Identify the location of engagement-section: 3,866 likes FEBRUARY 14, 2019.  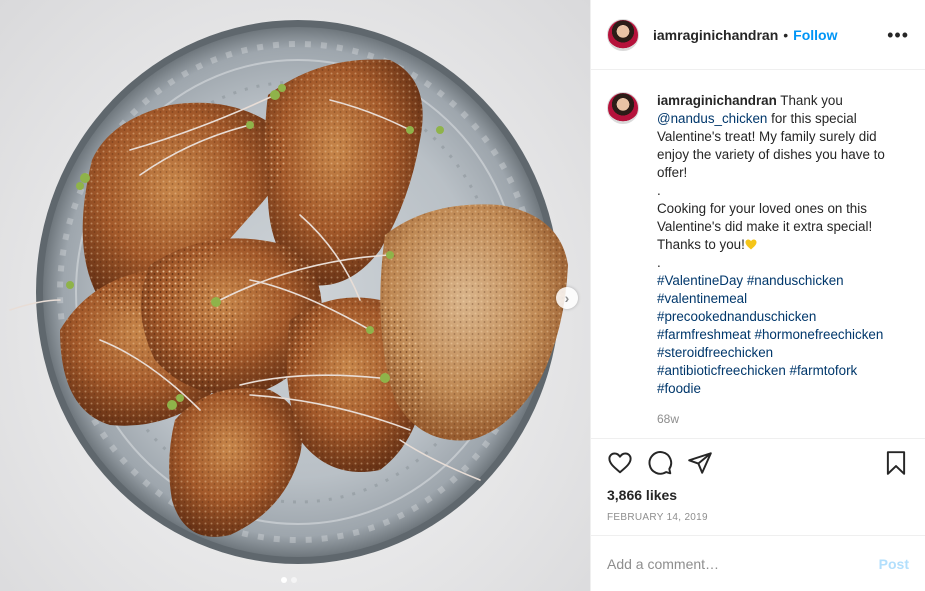
(758, 486).